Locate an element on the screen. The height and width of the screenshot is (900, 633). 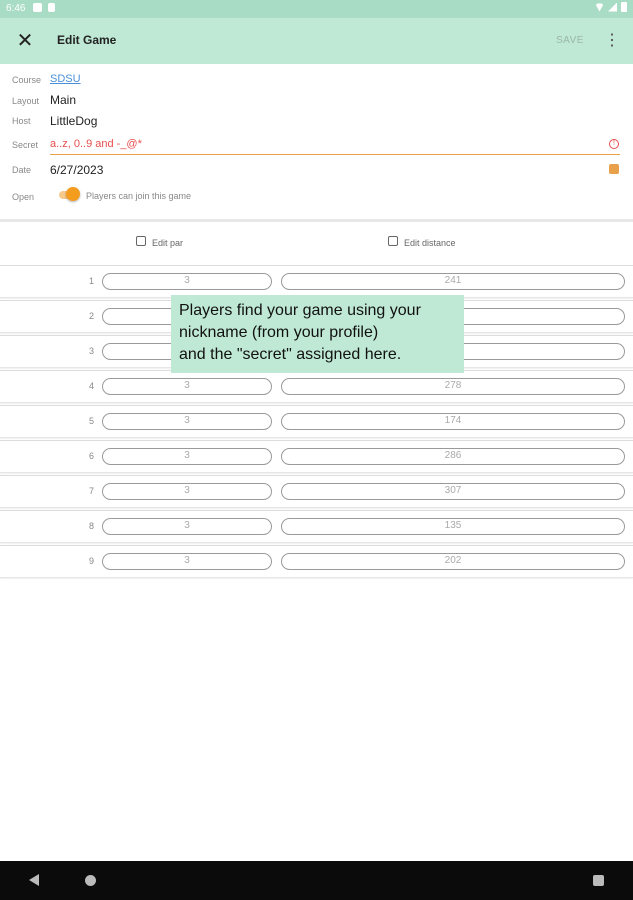
tooltip-line-3: and the "secret" assigned here. is located at coordinates (290, 354).